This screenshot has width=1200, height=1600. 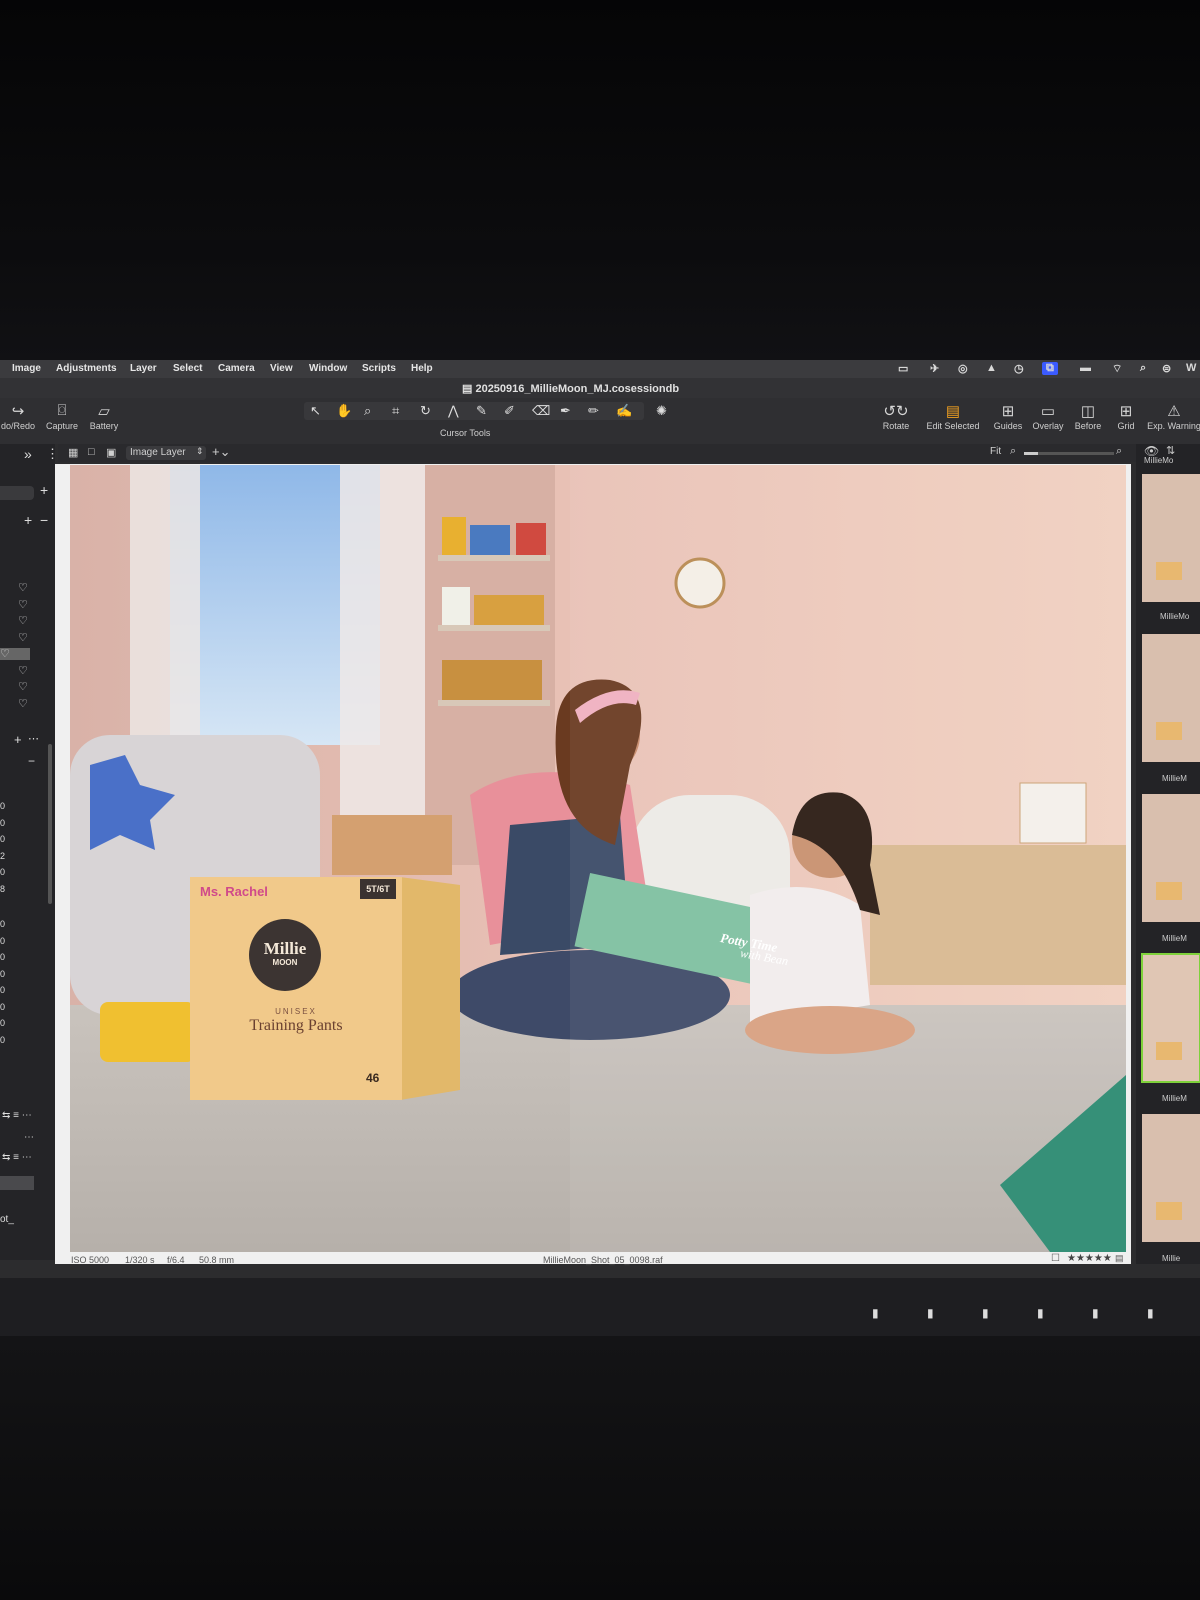 What do you see at coordinates (221, 452) in the screenshot?
I see `add-layer-dropdown-icon: +⌄` at bounding box center [221, 452].